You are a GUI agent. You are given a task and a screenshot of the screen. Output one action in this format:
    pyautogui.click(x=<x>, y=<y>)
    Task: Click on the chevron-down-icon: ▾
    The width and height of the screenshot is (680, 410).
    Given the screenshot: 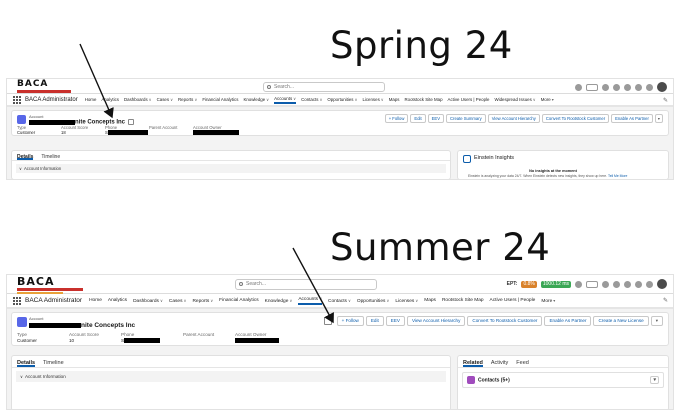 What is the action you would take?
    pyautogui.click(x=654, y=380)
    